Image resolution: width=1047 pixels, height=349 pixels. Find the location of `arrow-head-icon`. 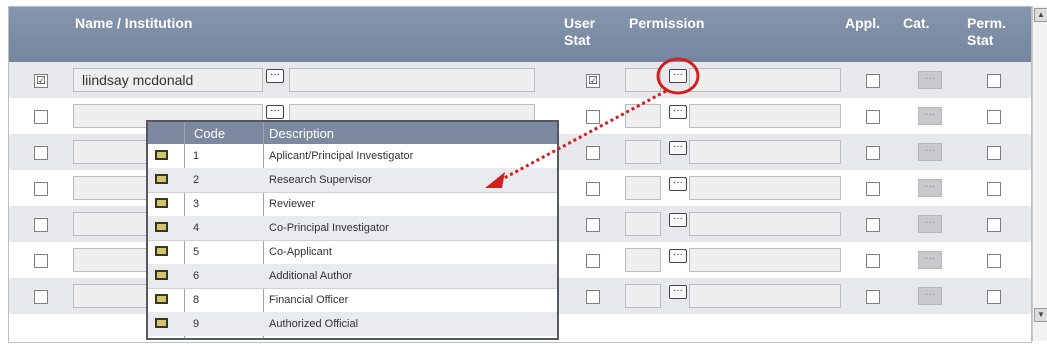

arrow-head-icon is located at coordinates (495, 180).